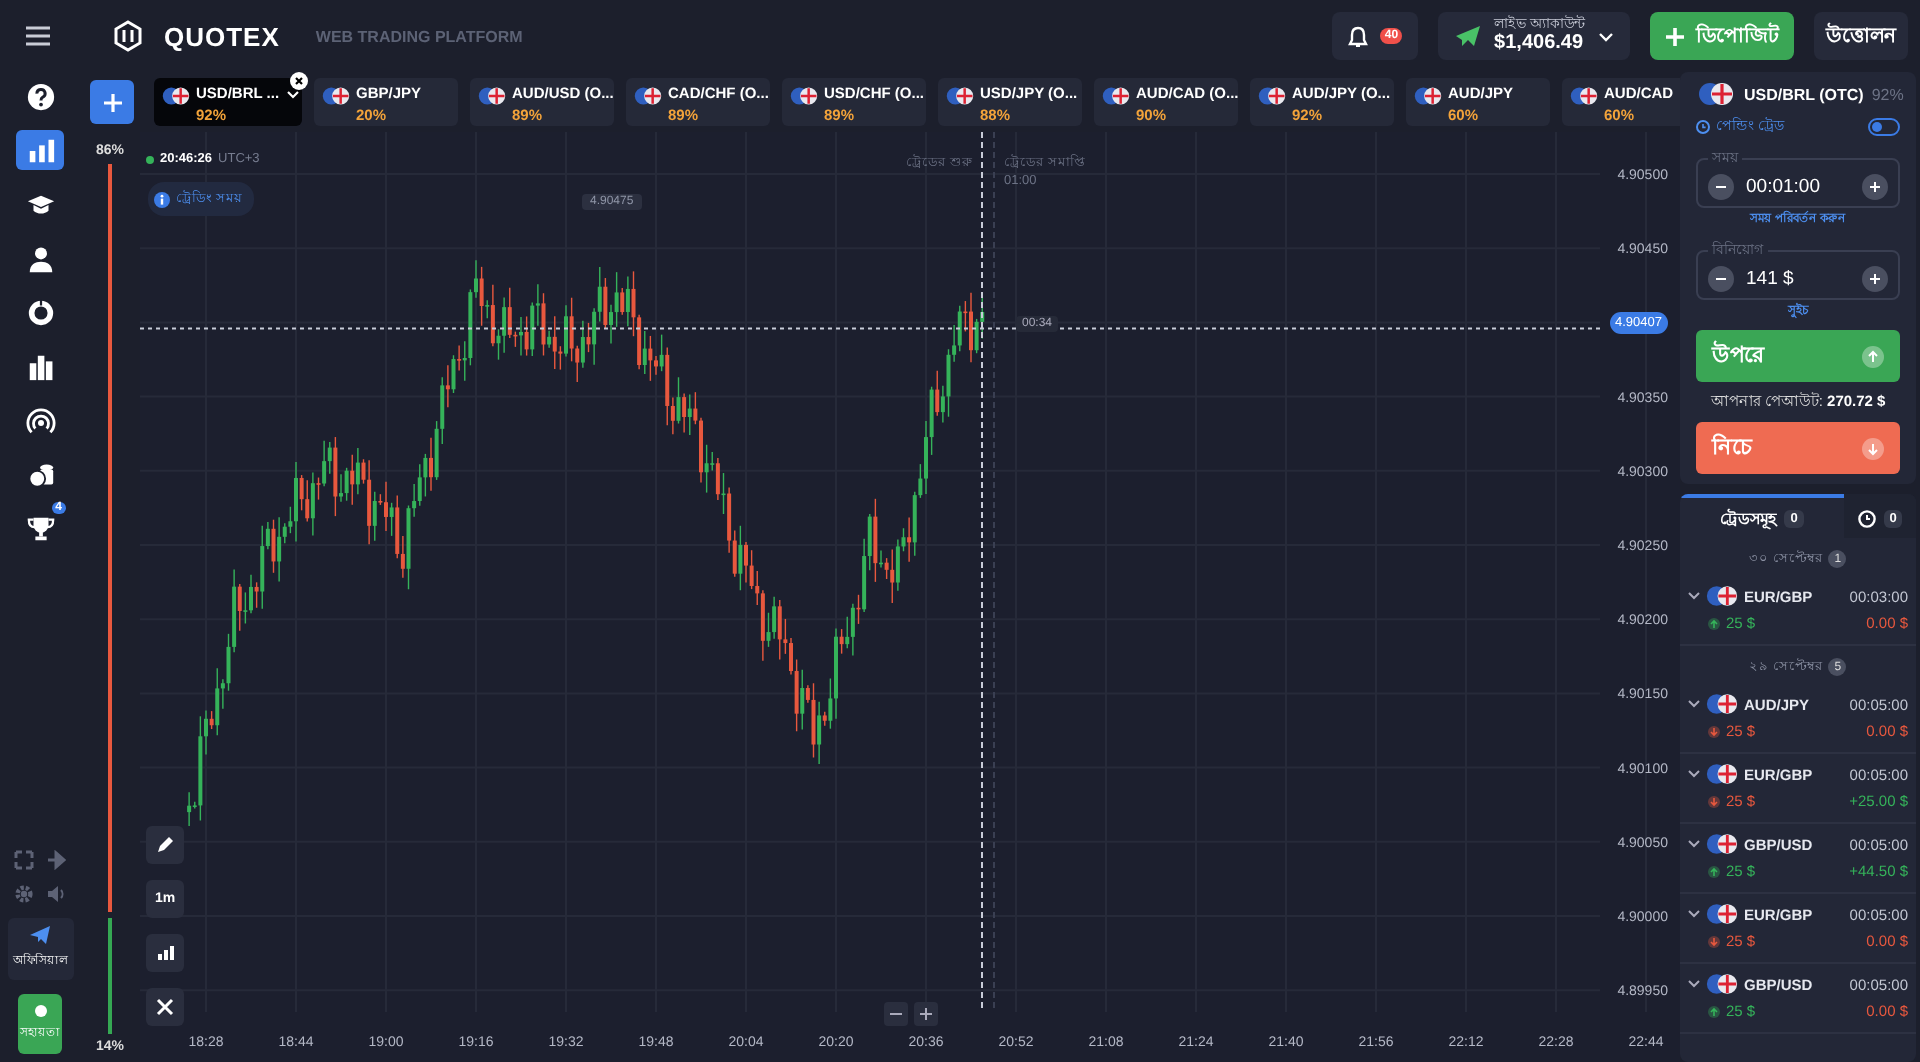 This screenshot has height=1062, width=1920. What do you see at coordinates (1804, 94) in the screenshot?
I see `asset-title: USD/BRL (OTC)` at bounding box center [1804, 94].